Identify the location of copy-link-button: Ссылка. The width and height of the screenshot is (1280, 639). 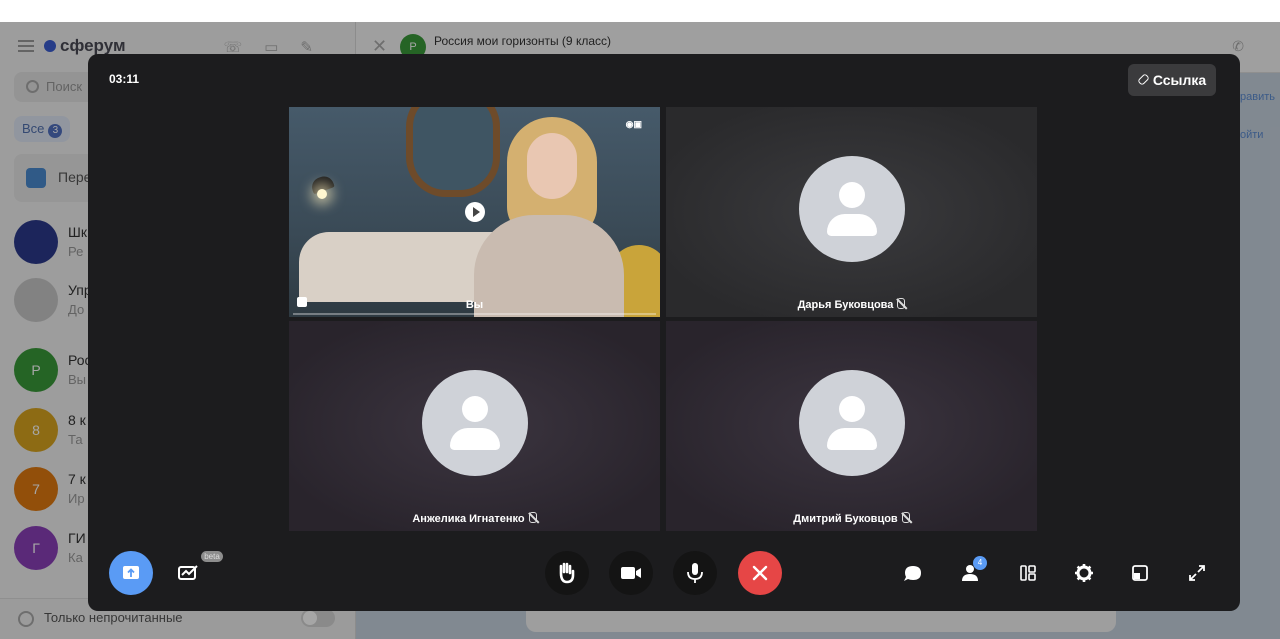
(1172, 80).